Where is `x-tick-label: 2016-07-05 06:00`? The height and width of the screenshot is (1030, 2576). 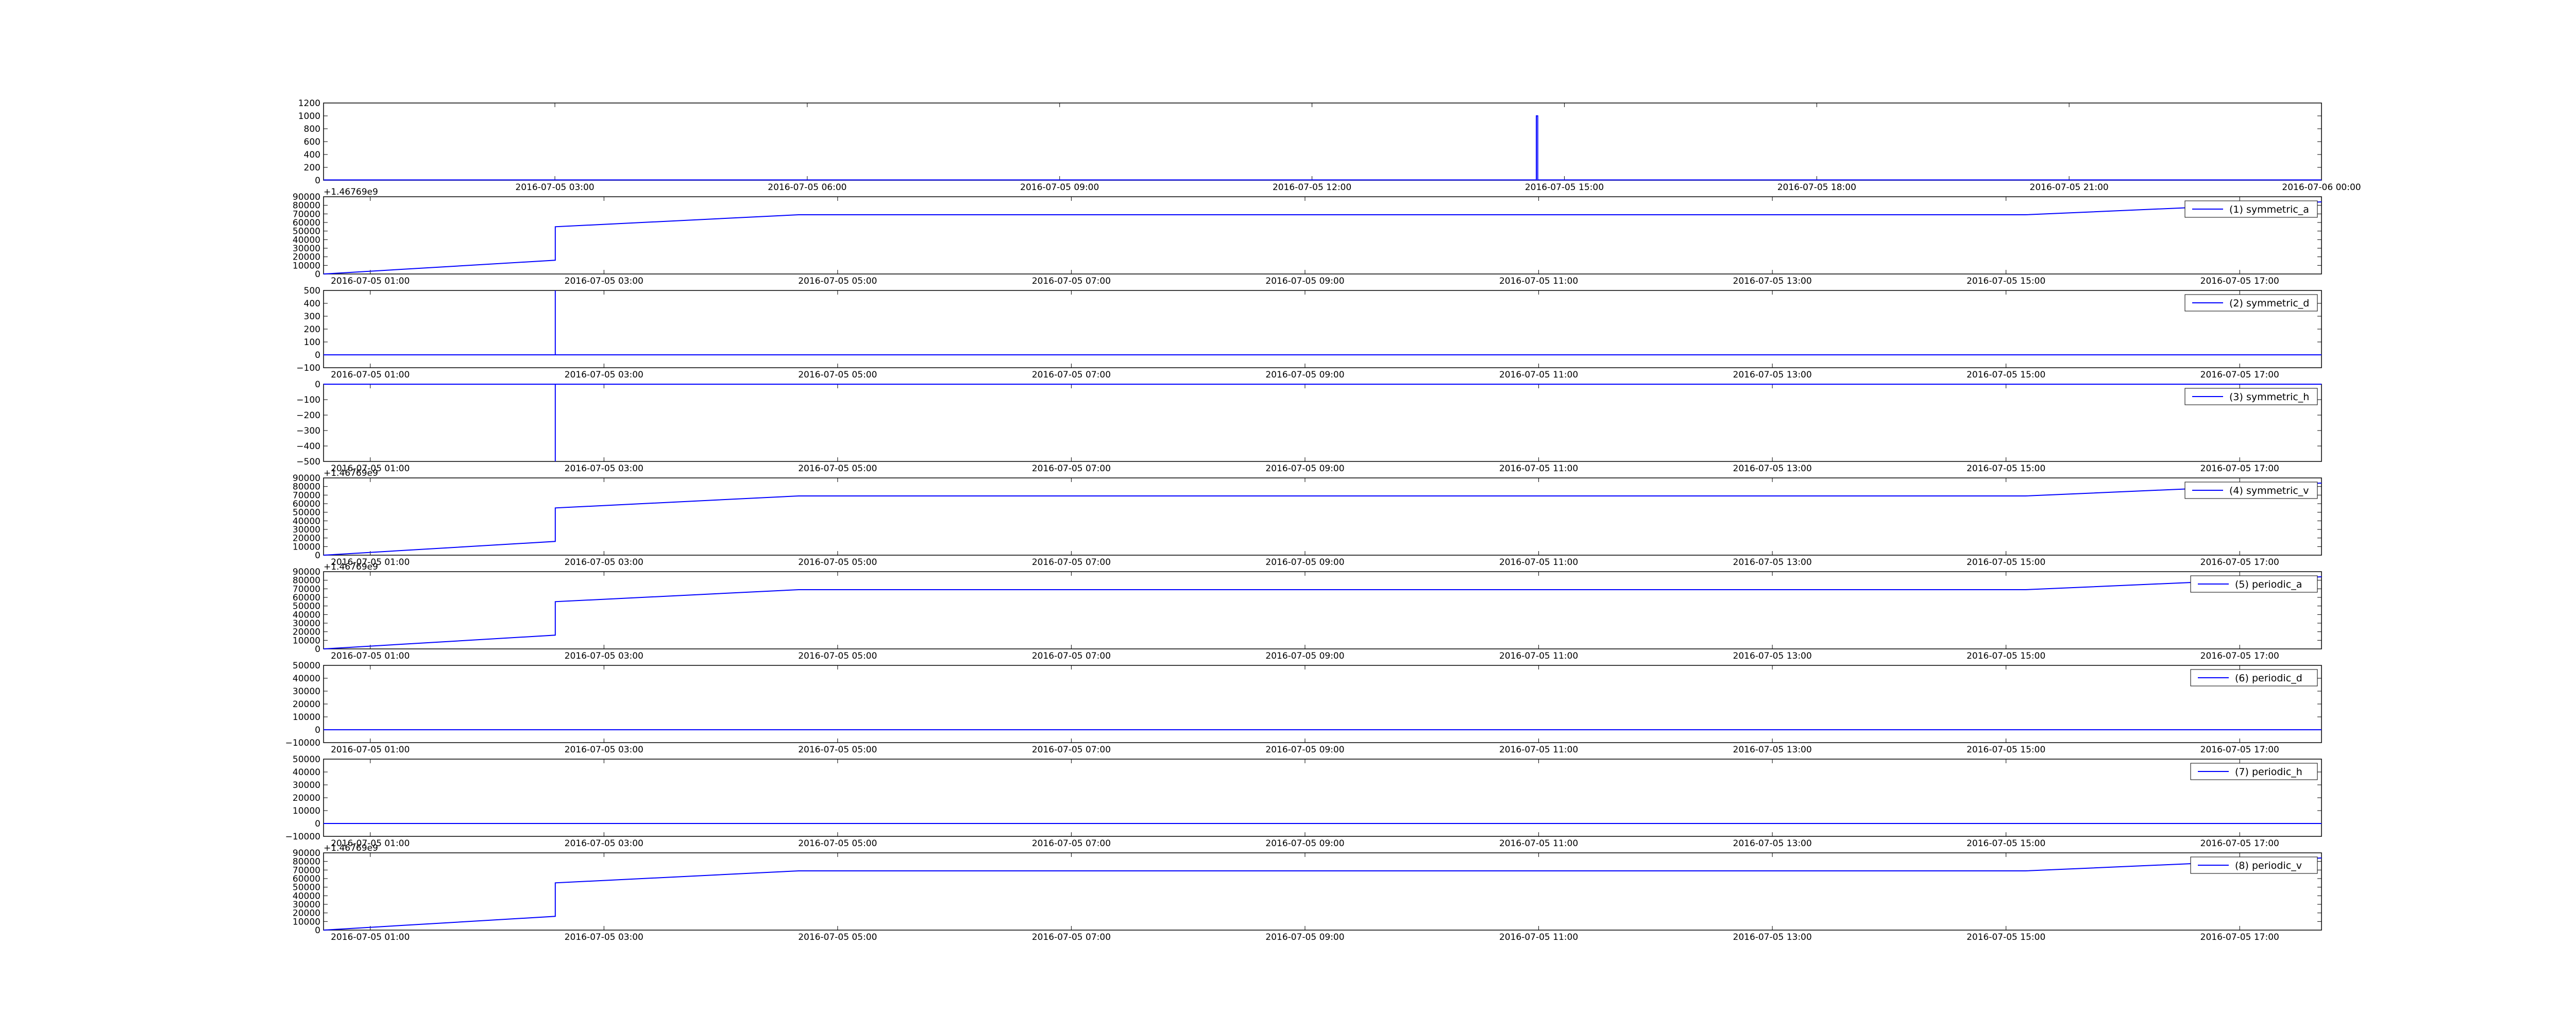 x-tick-label: 2016-07-05 06:00 is located at coordinates (807, 188).